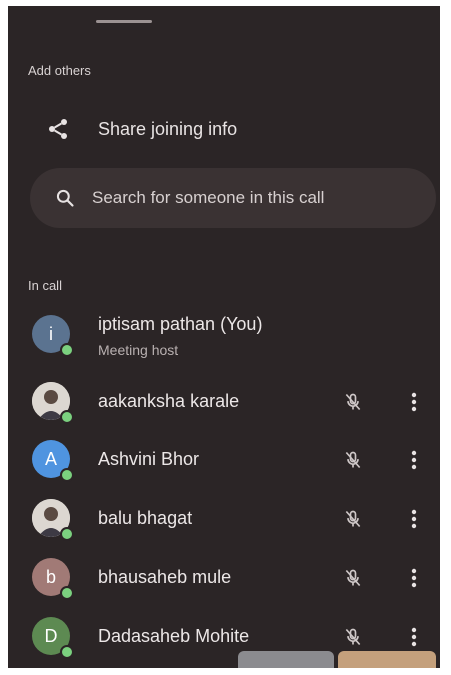 The image size is (451, 675). What do you see at coordinates (168, 128) in the screenshot?
I see `share-joining-info-label: Share joining info` at bounding box center [168, 128].